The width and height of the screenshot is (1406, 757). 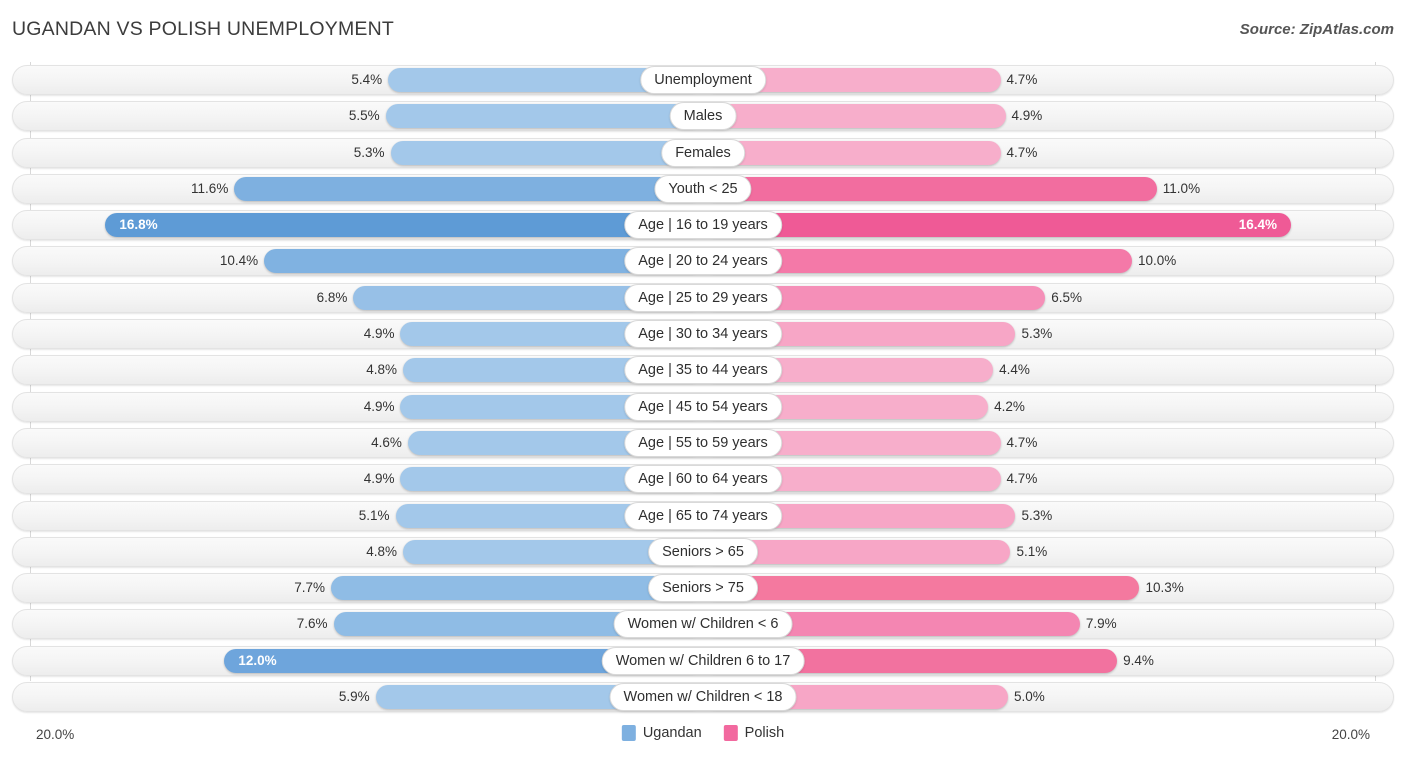 What do you see at coordinates (203, 29) in the screenshot?
I see `page-title: UGANDAN VS POLISH UNEMPLOYMENT` at bounding box center [203, 29].